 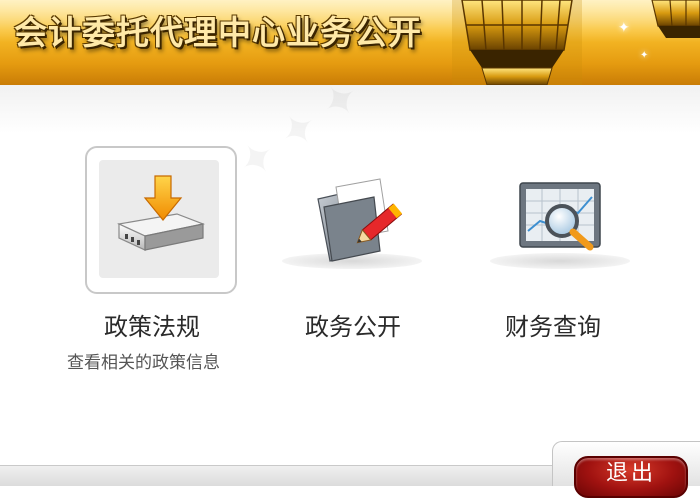 I want to click on page-title: 会计委托代理中心业务公开, so click(x=218, y=32).